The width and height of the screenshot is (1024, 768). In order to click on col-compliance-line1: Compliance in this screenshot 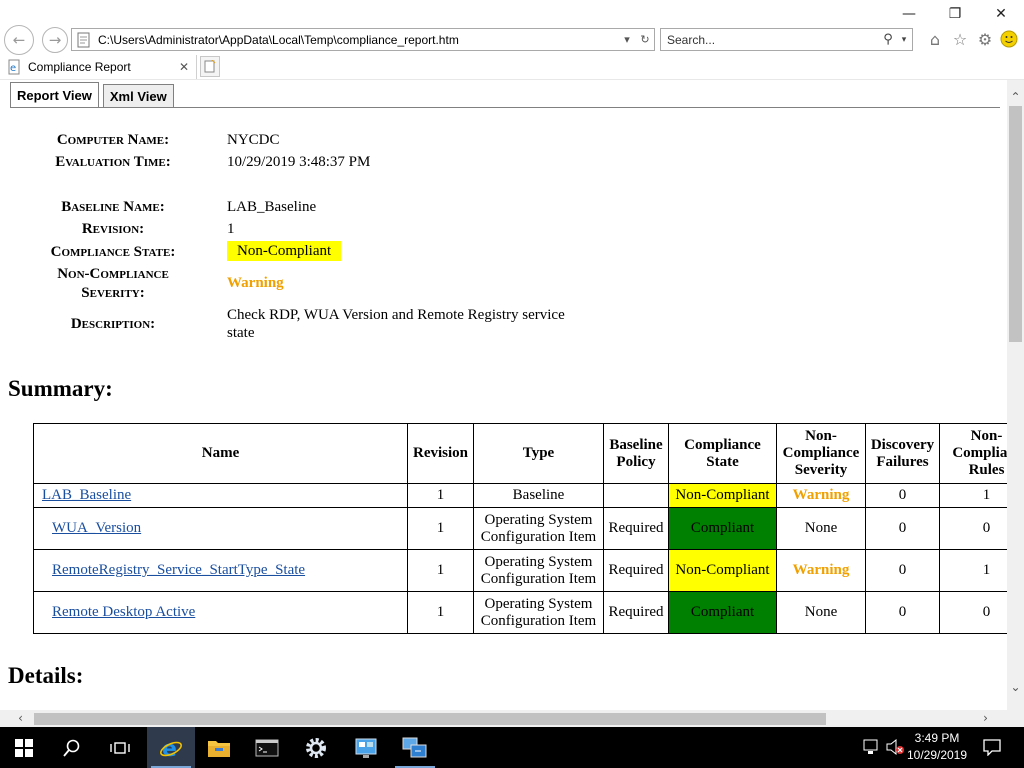, I will do `click(722, 444)`.